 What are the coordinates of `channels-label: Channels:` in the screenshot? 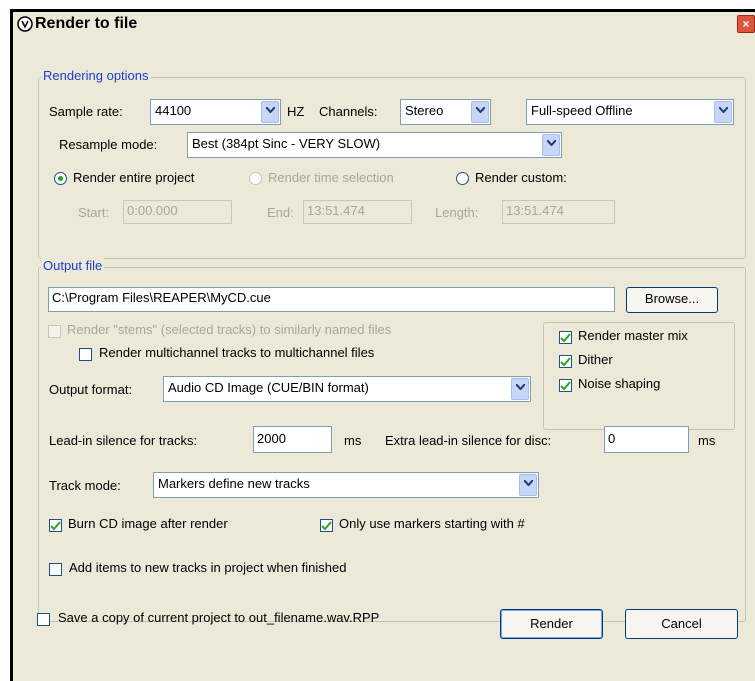 It's located at (348, 111).